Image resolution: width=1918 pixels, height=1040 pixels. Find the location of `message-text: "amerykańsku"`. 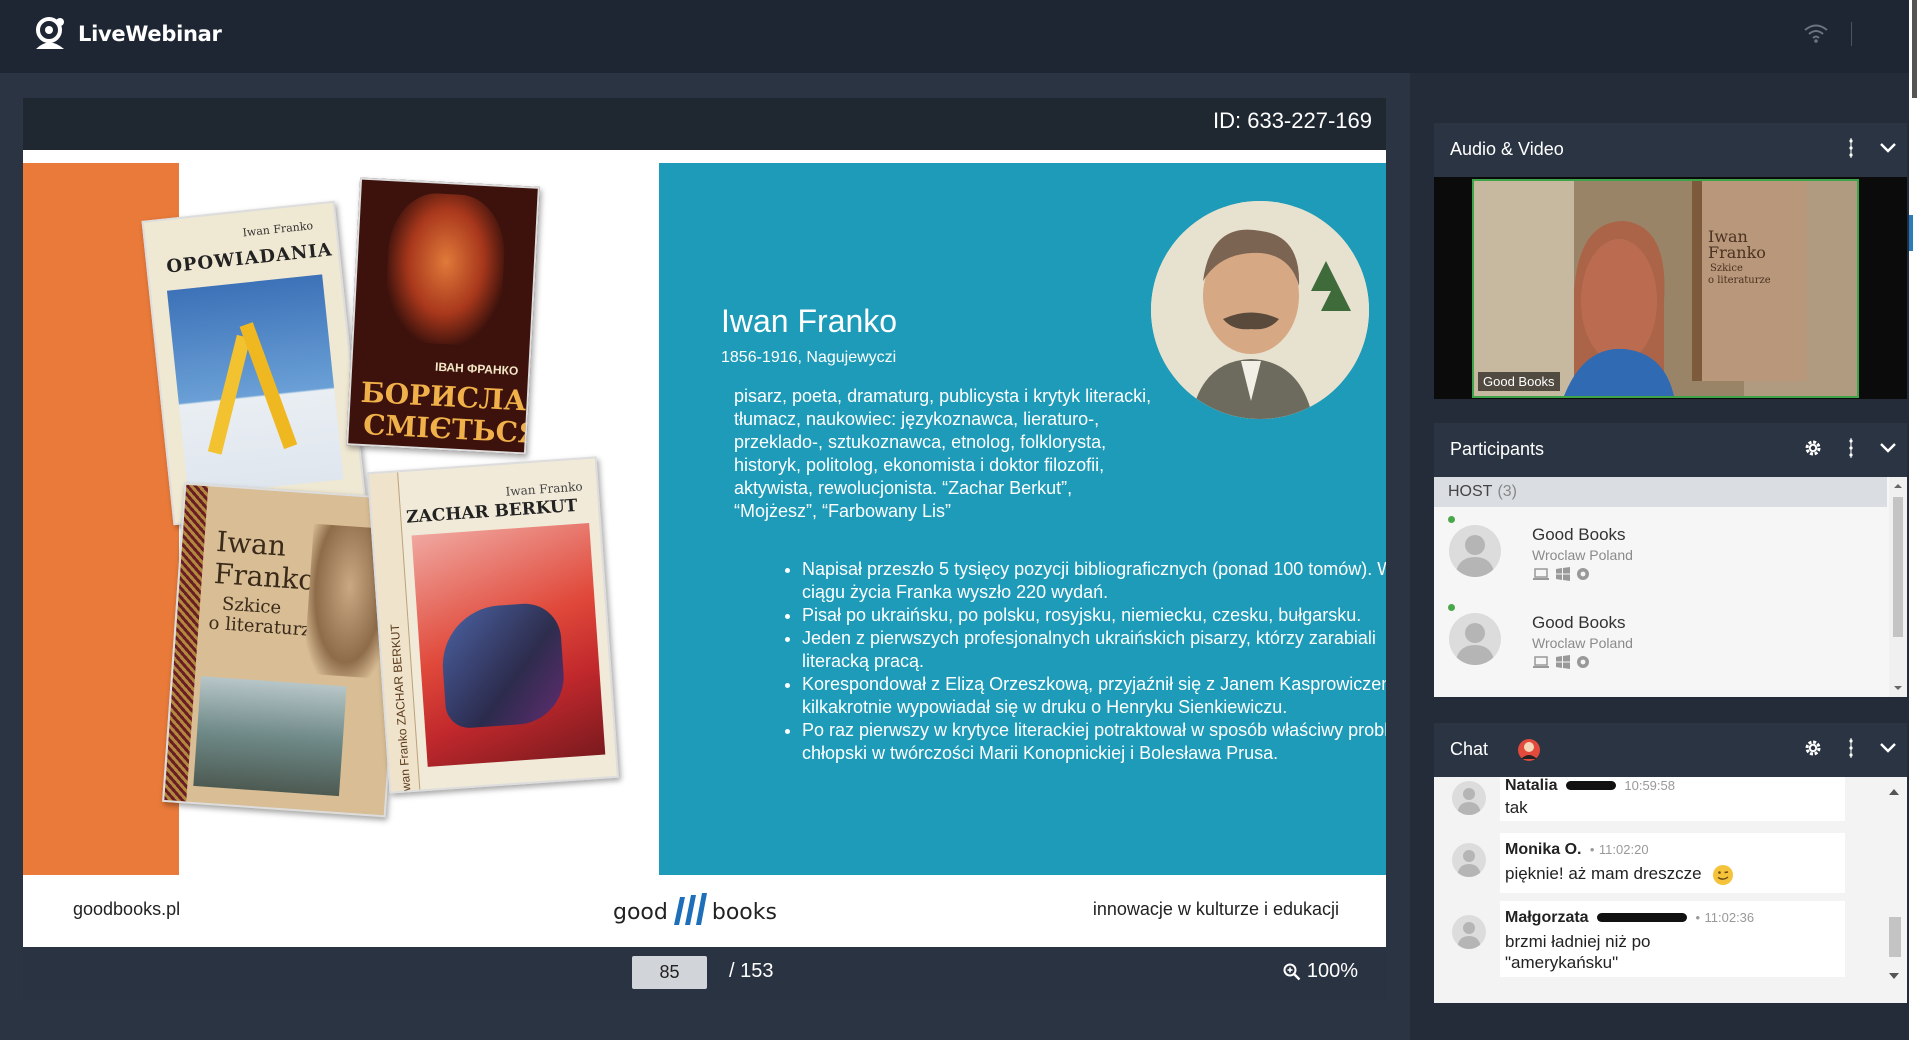

message-text: "amerykańsku" is located at coordinates (1562, 962).